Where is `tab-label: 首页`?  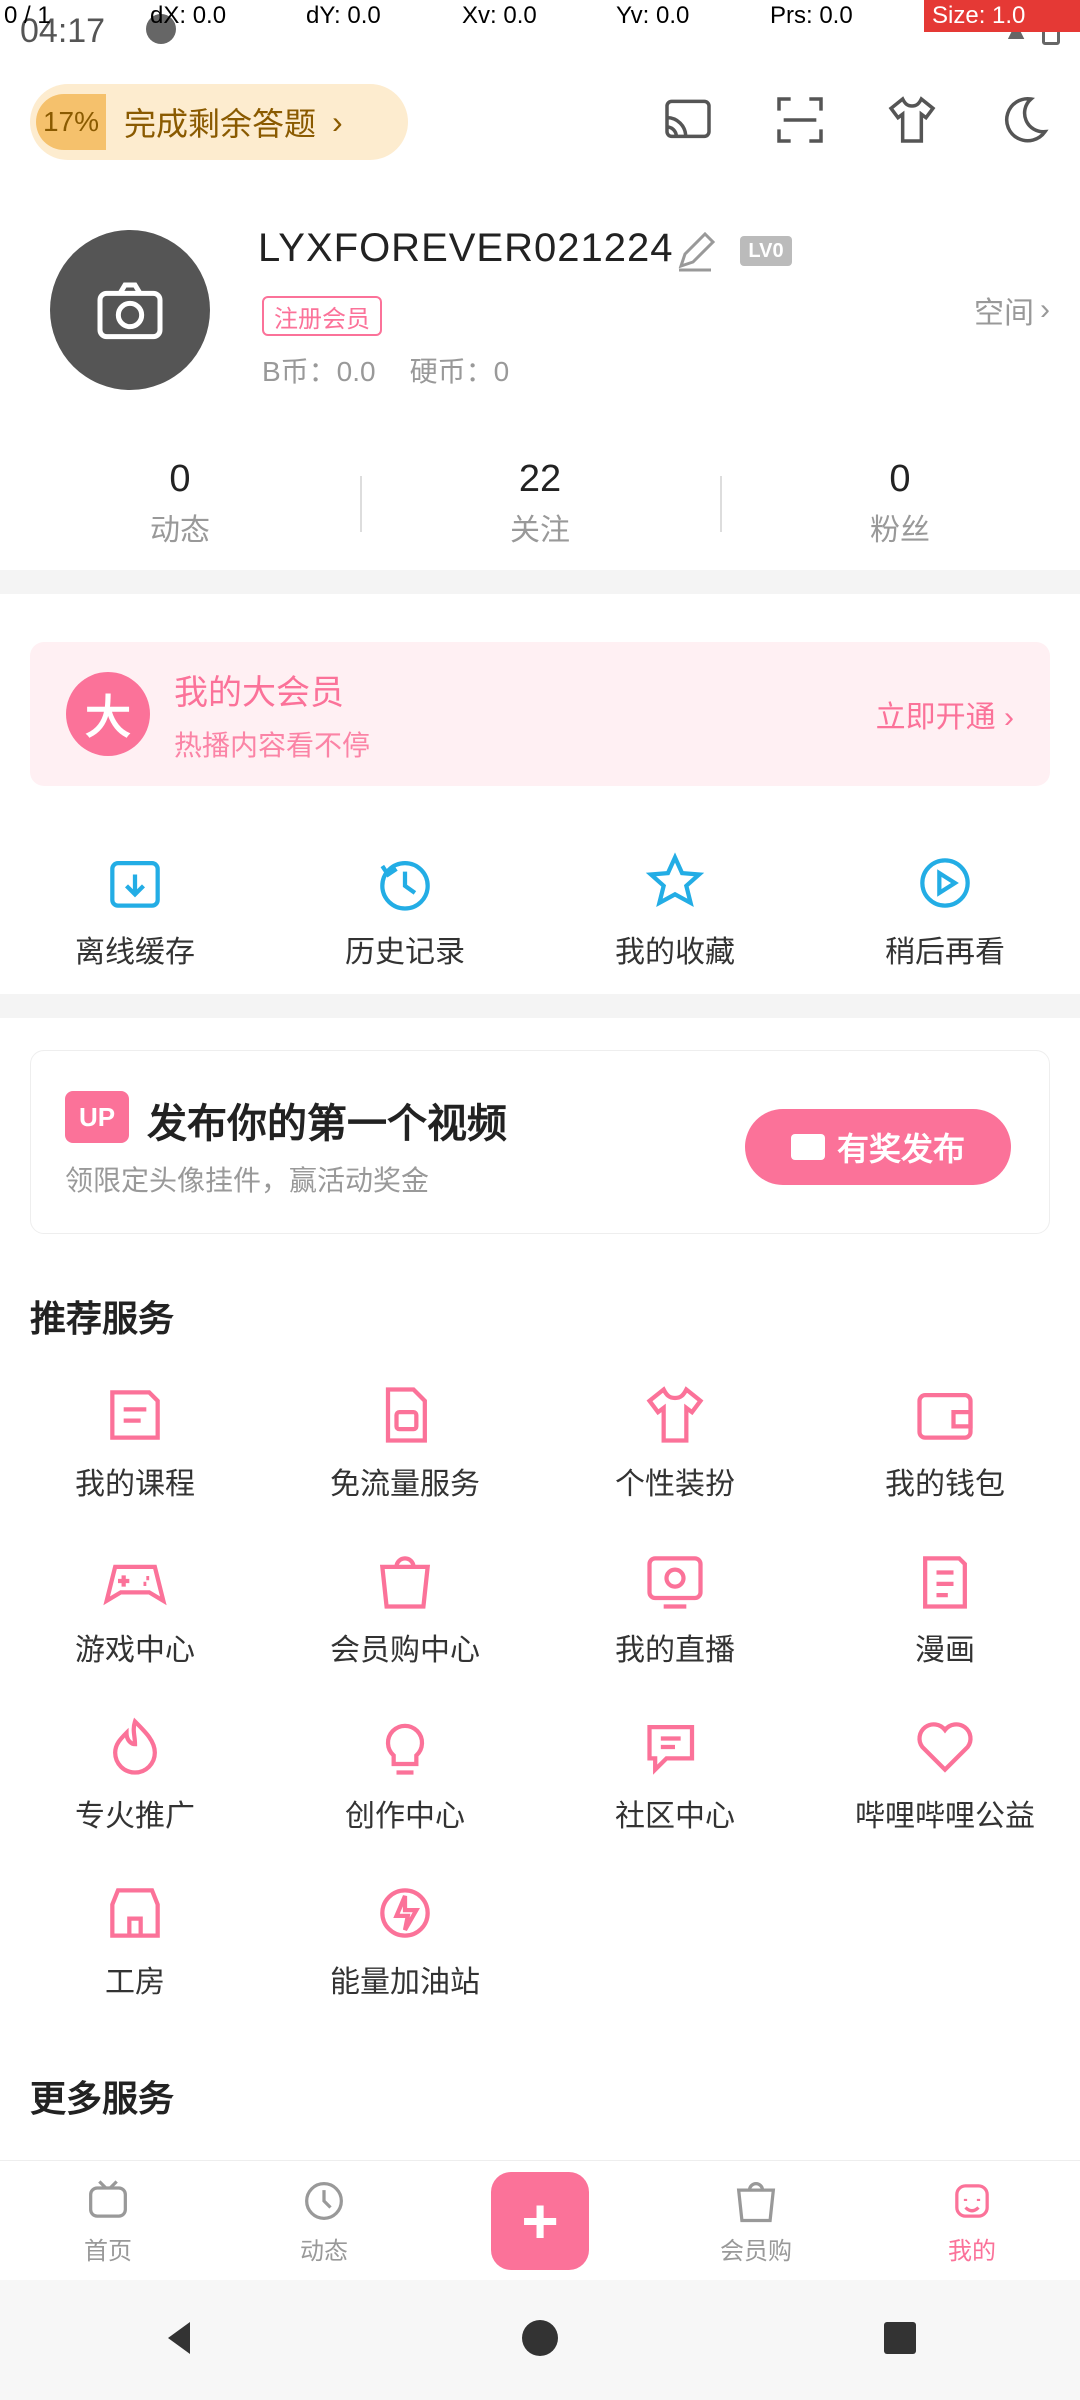 tab-label: 首页 is located at coordinates (108, 2251).